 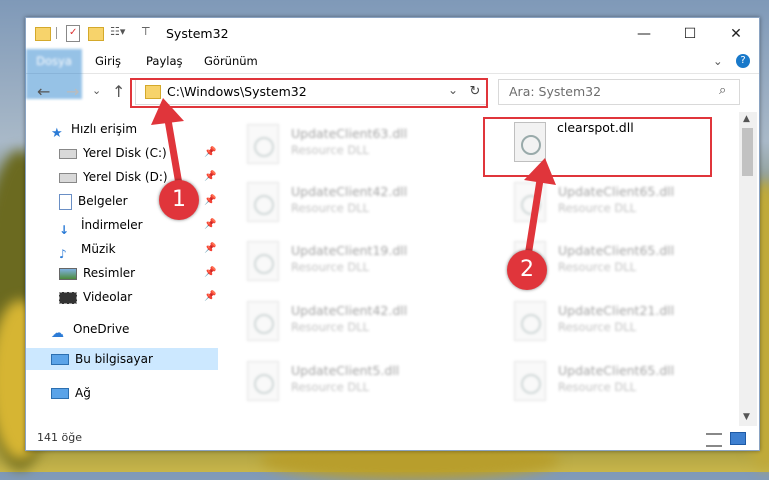 What do you see at coordinates (540, 171) in the screenshot?
I see `arrow-2-head` at bounding box center [540, 171].